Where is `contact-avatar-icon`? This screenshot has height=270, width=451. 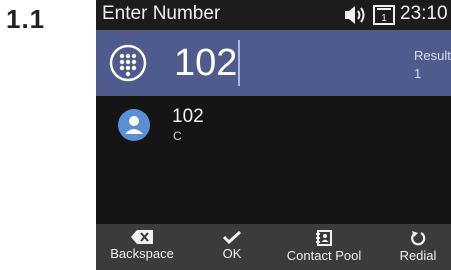
contact-avatar-icon is located at coordinates (134, 125).